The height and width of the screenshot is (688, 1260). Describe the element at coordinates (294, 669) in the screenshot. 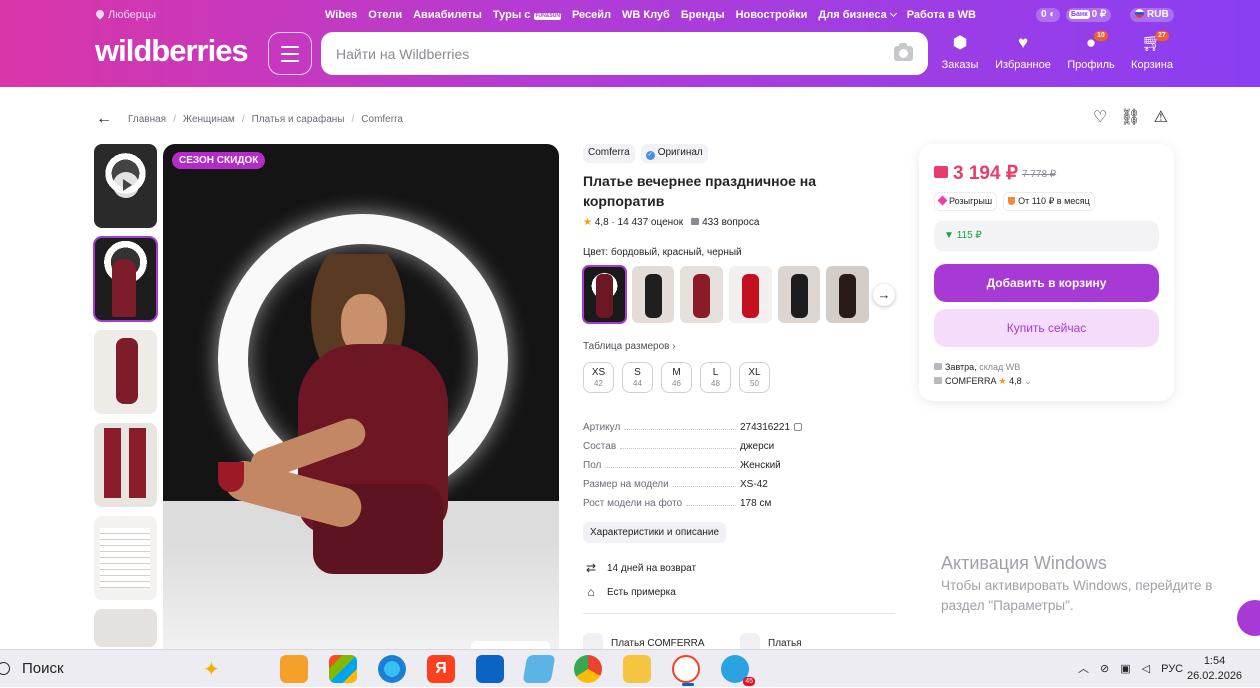

I see `media-player-icon` at that location.